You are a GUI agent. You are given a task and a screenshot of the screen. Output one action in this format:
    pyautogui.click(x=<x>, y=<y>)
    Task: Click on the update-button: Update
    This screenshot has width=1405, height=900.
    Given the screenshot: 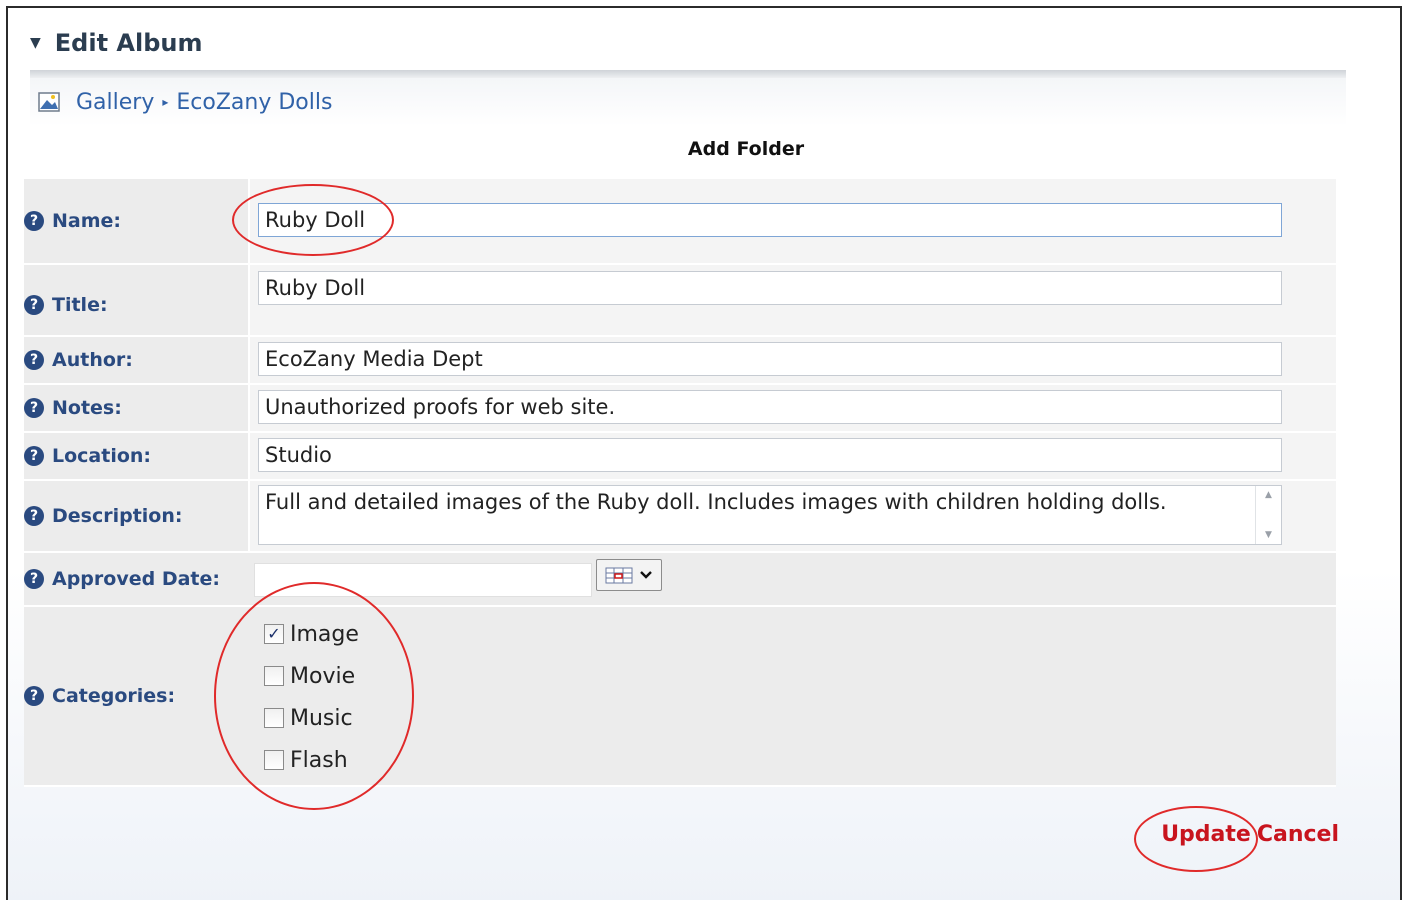 What is the action you would take?
    pyautogui.click(x=1206, y=834)
    